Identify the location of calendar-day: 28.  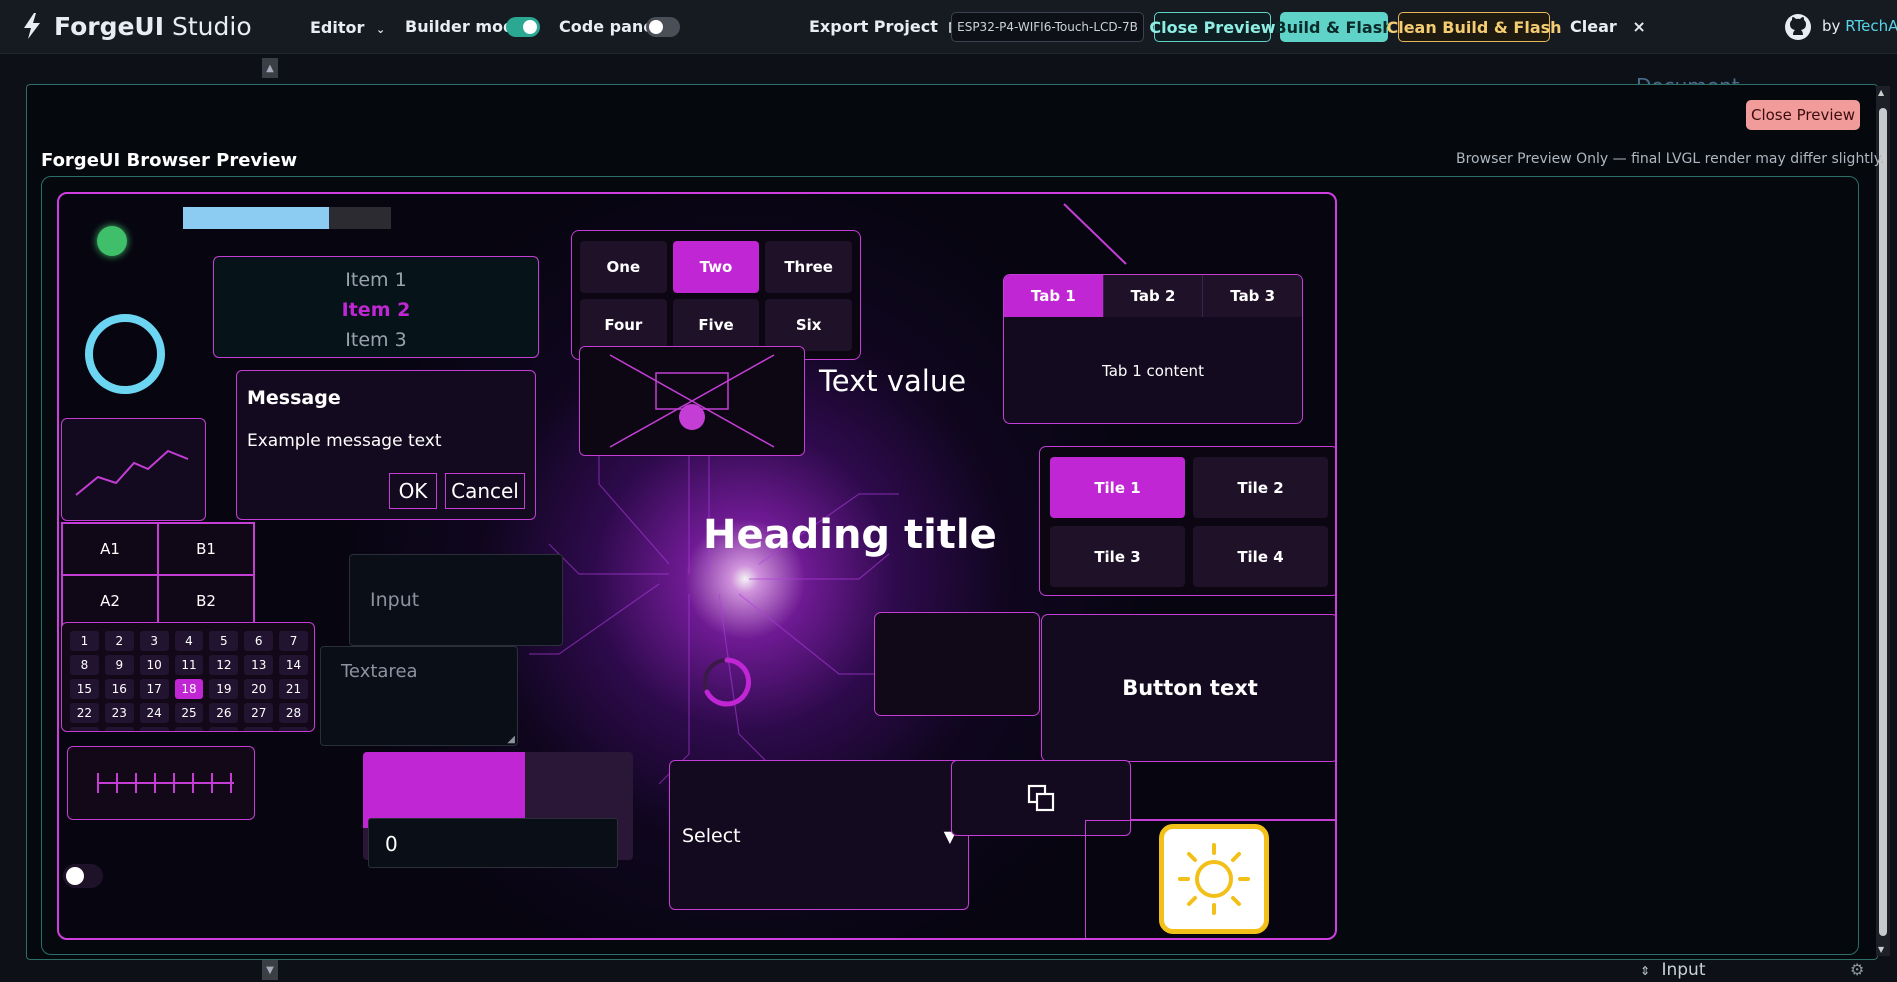
(293, 713).